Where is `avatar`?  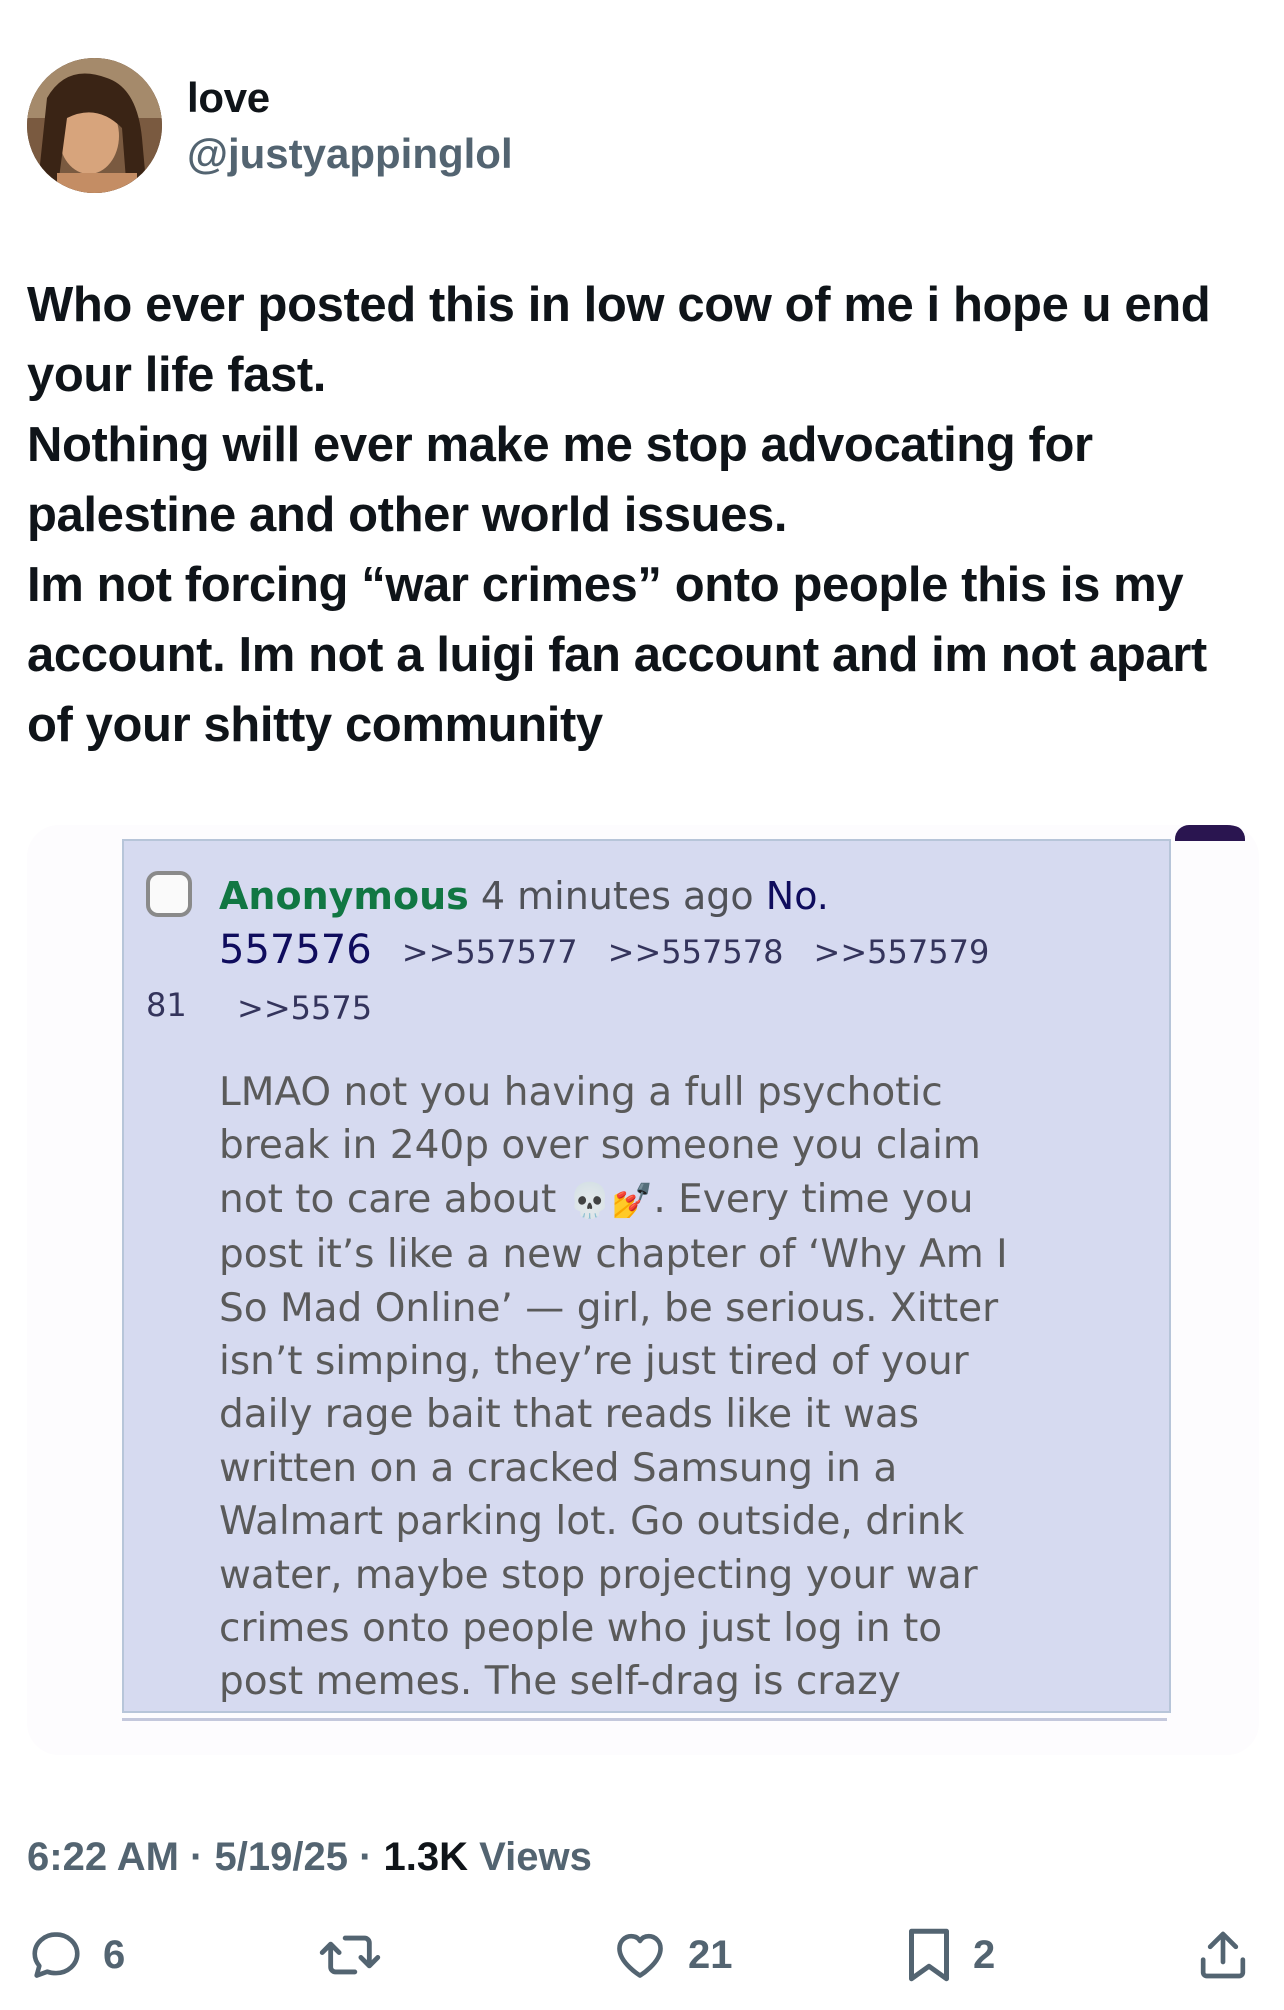 avatar is located at coordinates (94, 125).